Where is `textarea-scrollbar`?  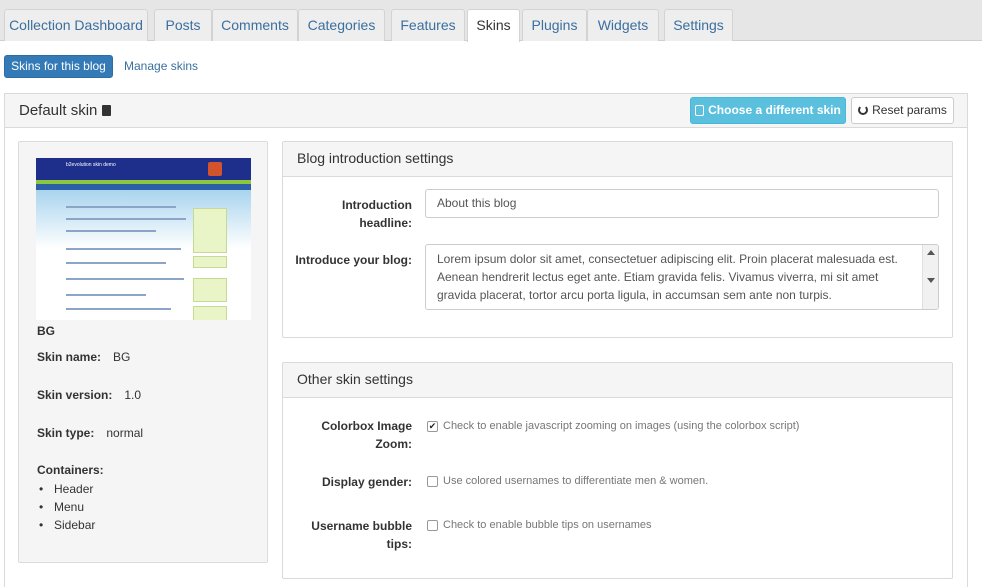 textarea-scrollbar is located at coordinates (930, 277).